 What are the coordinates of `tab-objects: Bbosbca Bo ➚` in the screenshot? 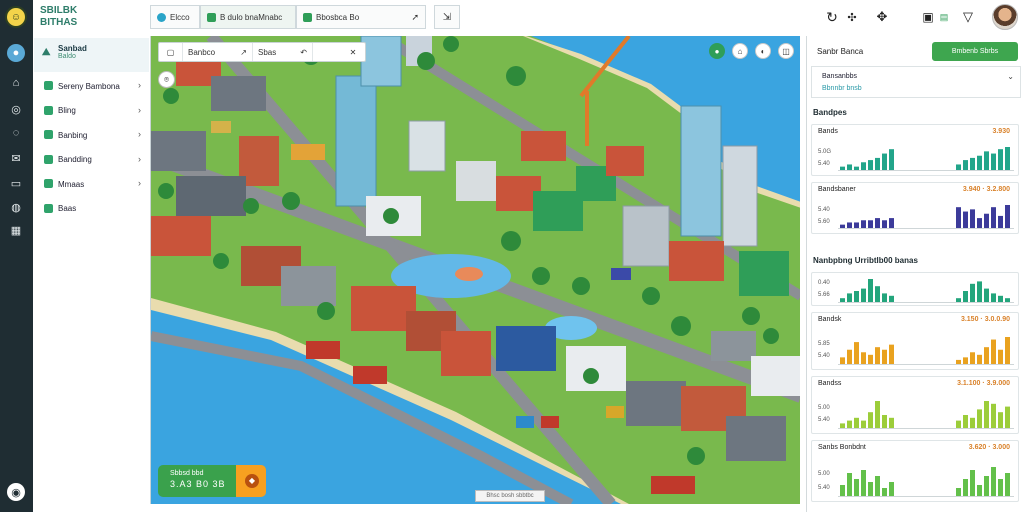 It's located at (361, 17).